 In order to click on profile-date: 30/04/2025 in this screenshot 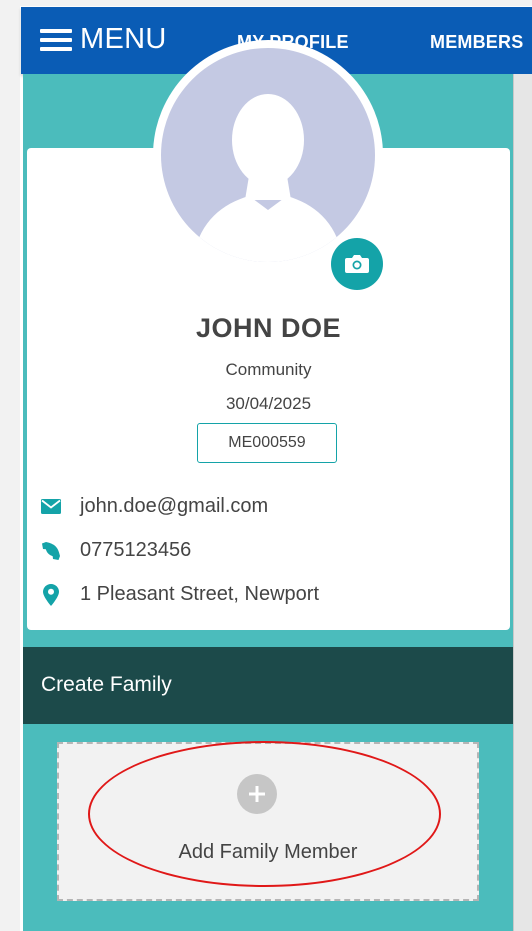, I will do `click(268, 403)`.